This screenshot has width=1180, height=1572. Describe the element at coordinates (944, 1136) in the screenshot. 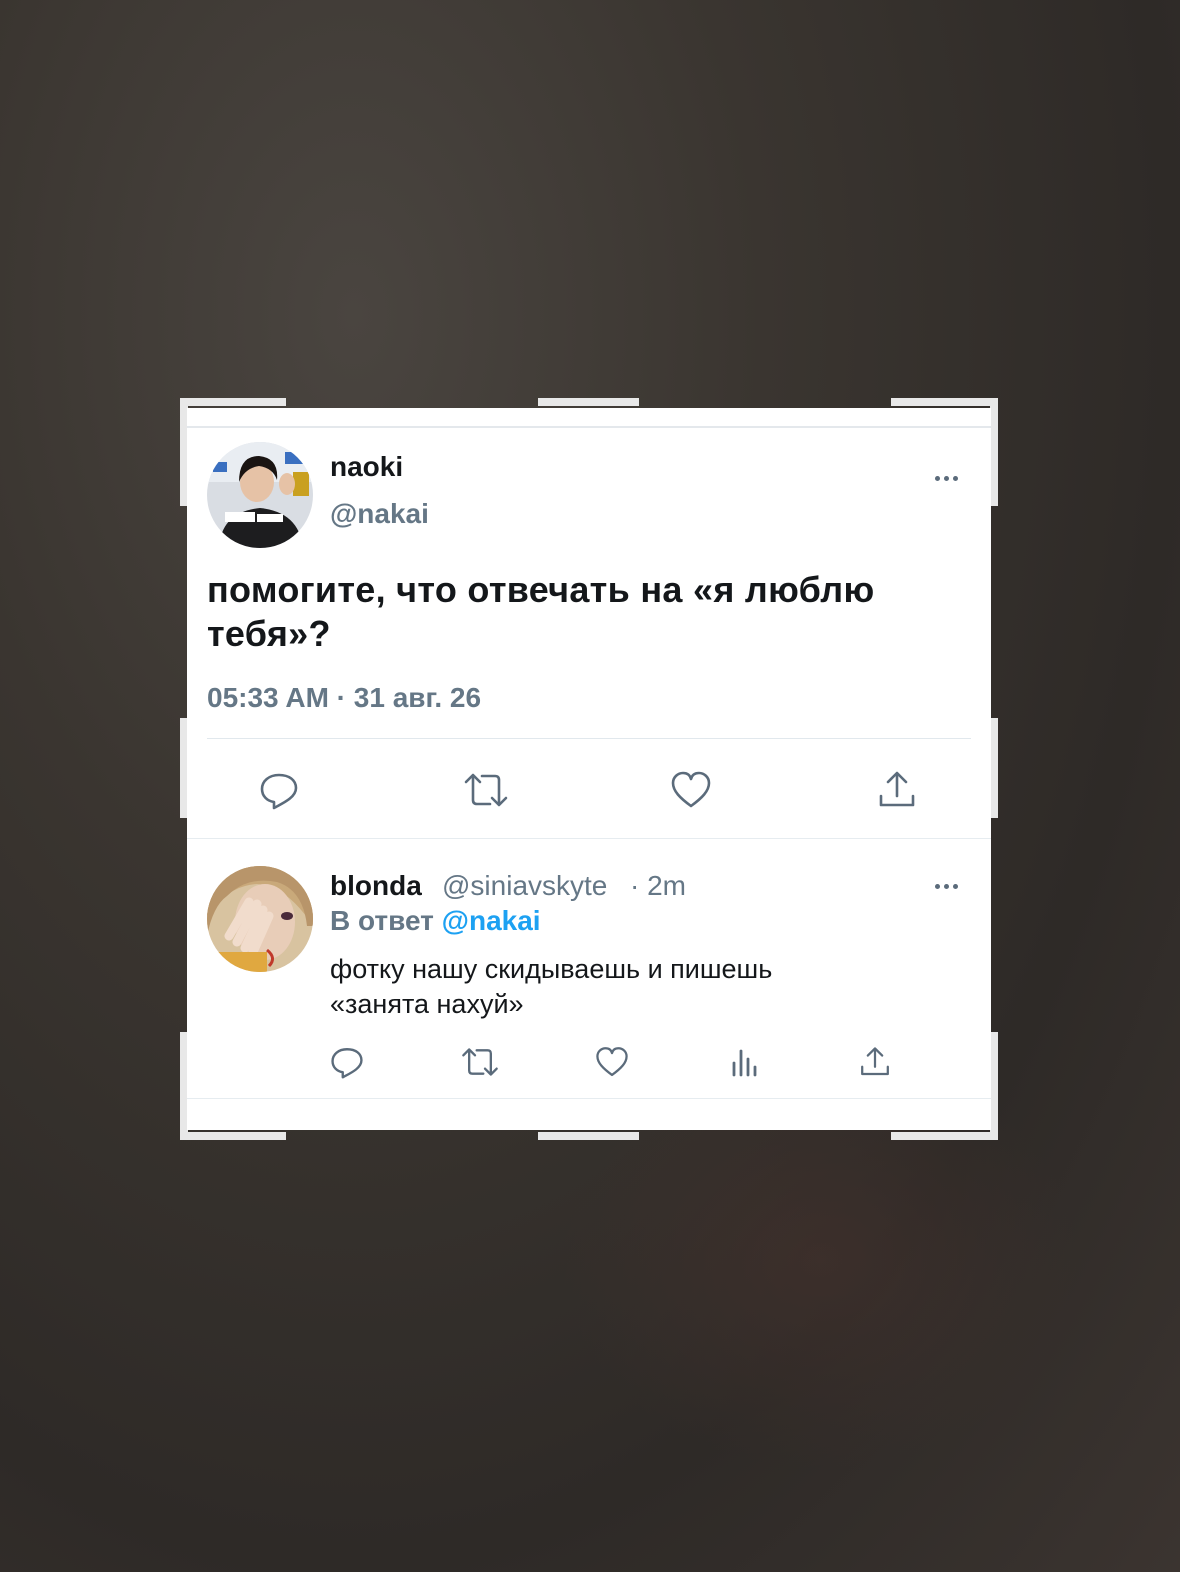

I see `crop-mark-bottom-right-h` at that location.